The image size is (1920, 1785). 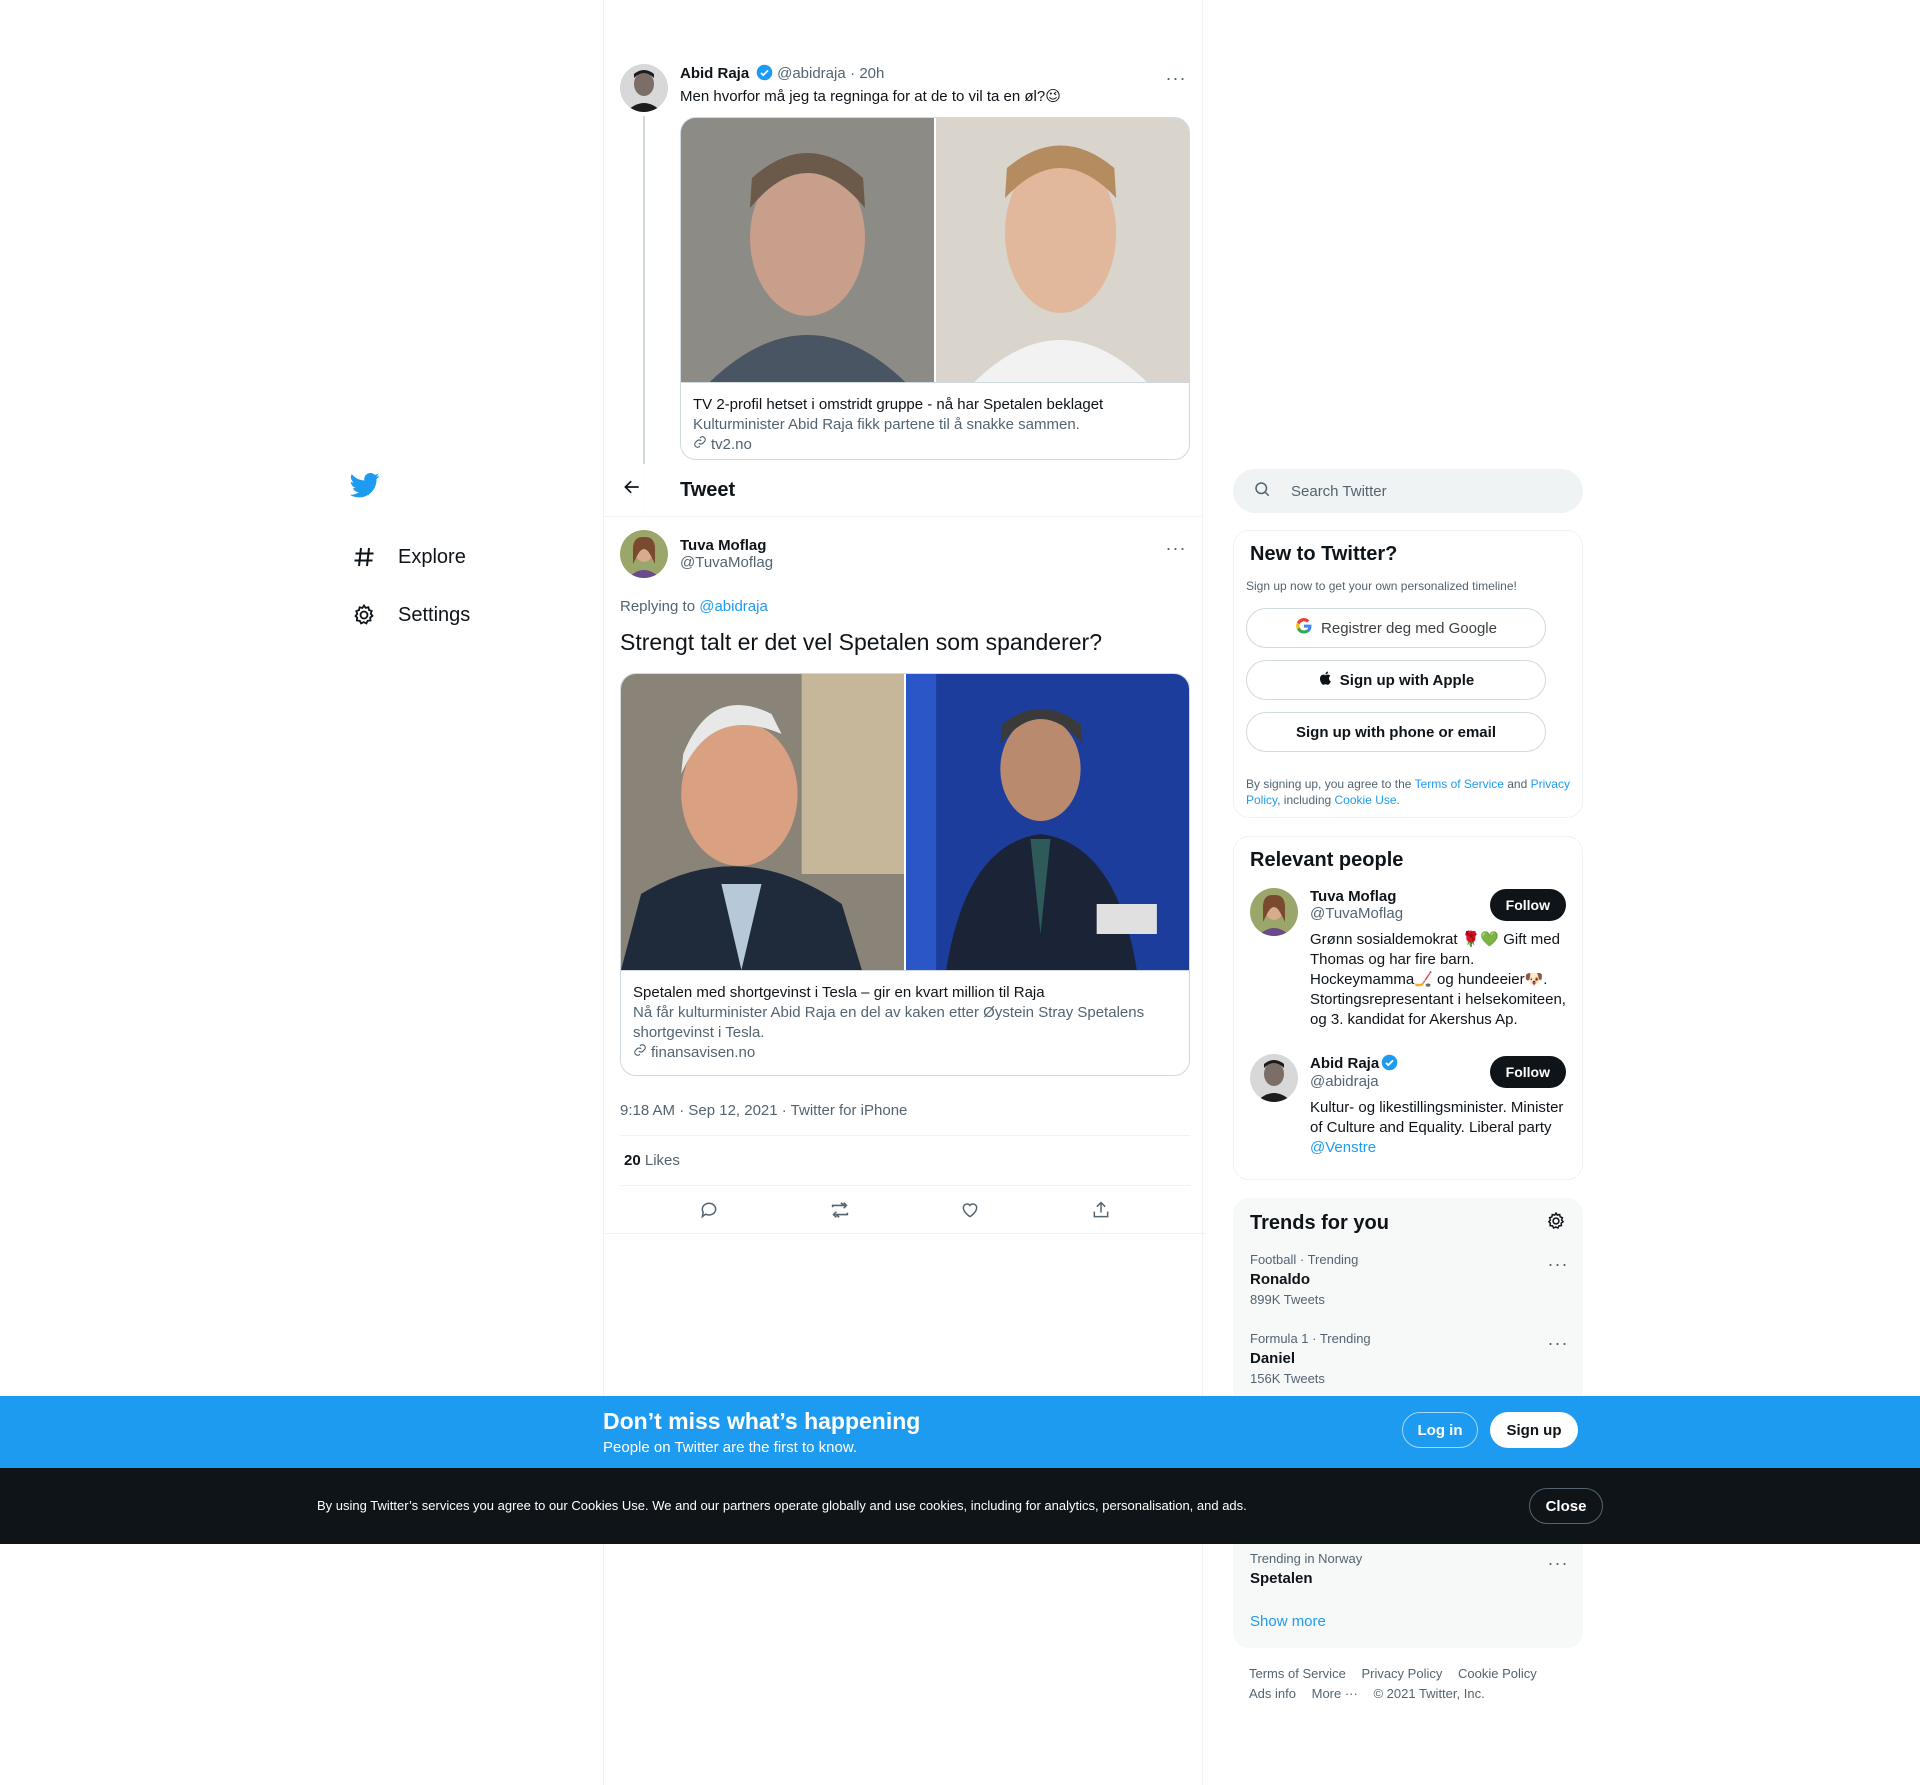 What do you see at coordinates (733, 606) in the screenshot?
I see `replying-to-link: @abidraja` at bounding box center [733, 606].